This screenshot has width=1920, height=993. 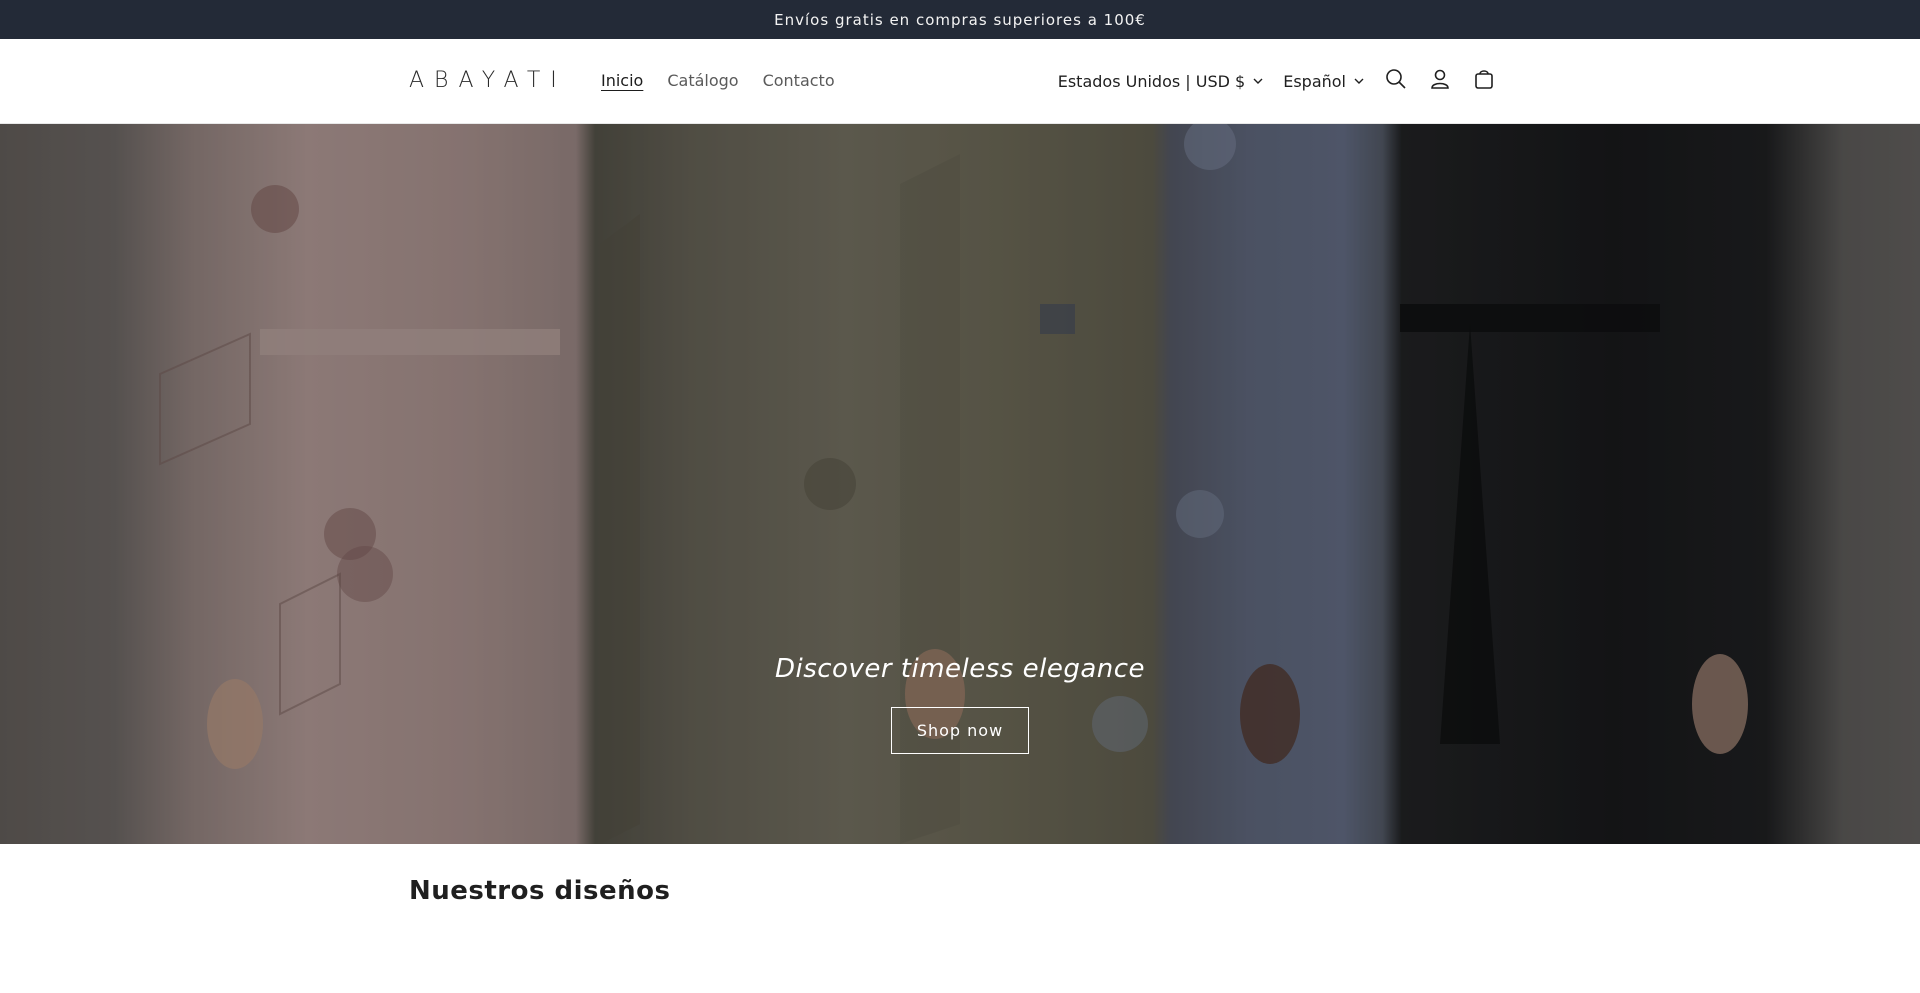 I want to click on header-actions: Estados Unidos | USD $ Español, so click(x=1277, y=81).